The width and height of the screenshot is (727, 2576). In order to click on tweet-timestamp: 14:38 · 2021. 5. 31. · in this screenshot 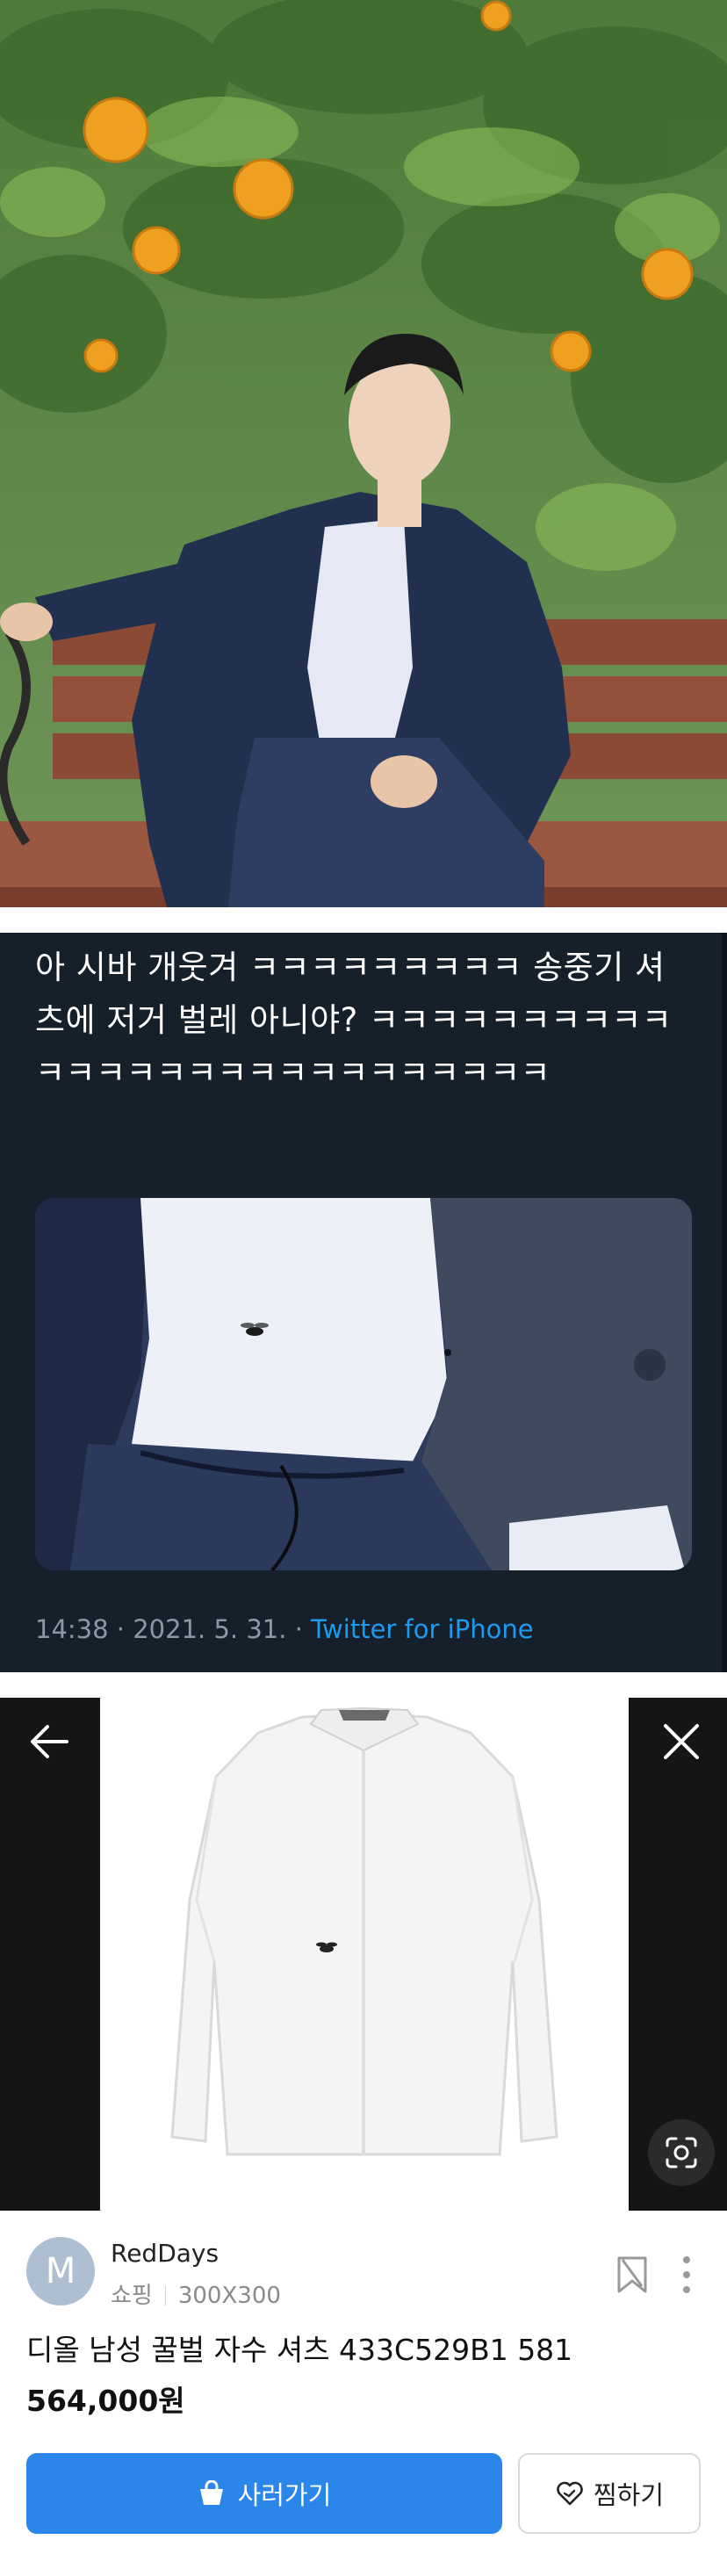, I will do `click(173, 1629)`.